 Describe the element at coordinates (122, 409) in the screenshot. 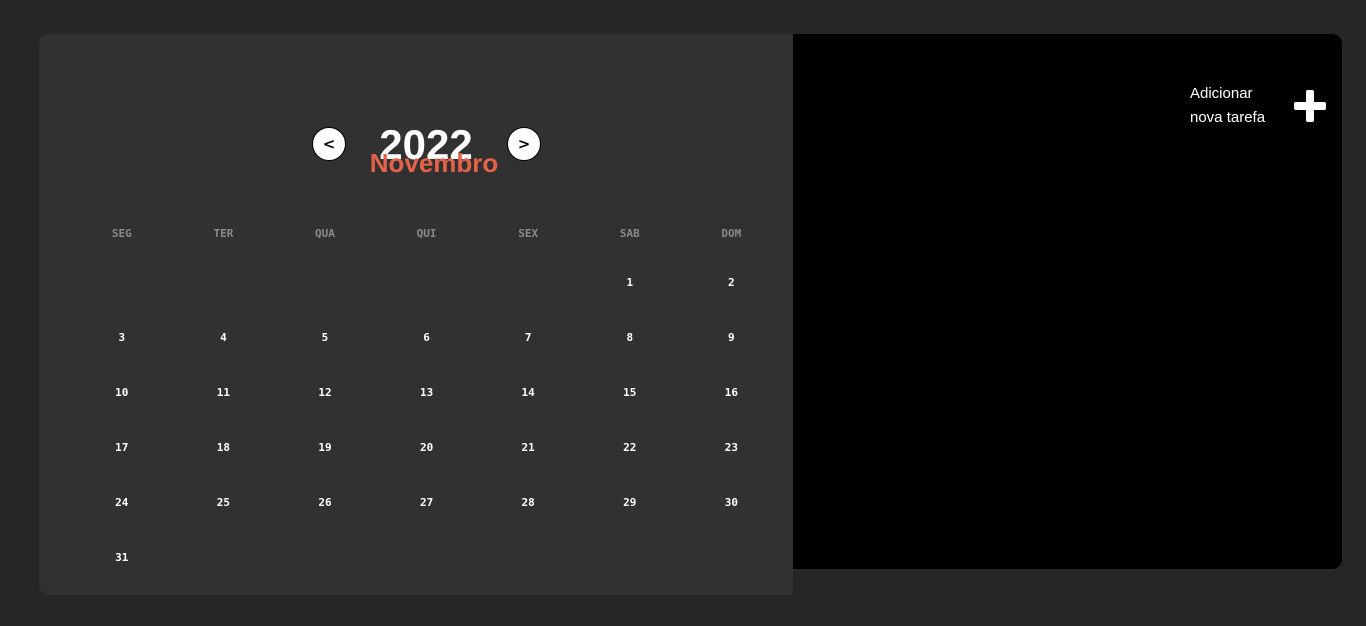

I see `day-cell: 10` at that location.